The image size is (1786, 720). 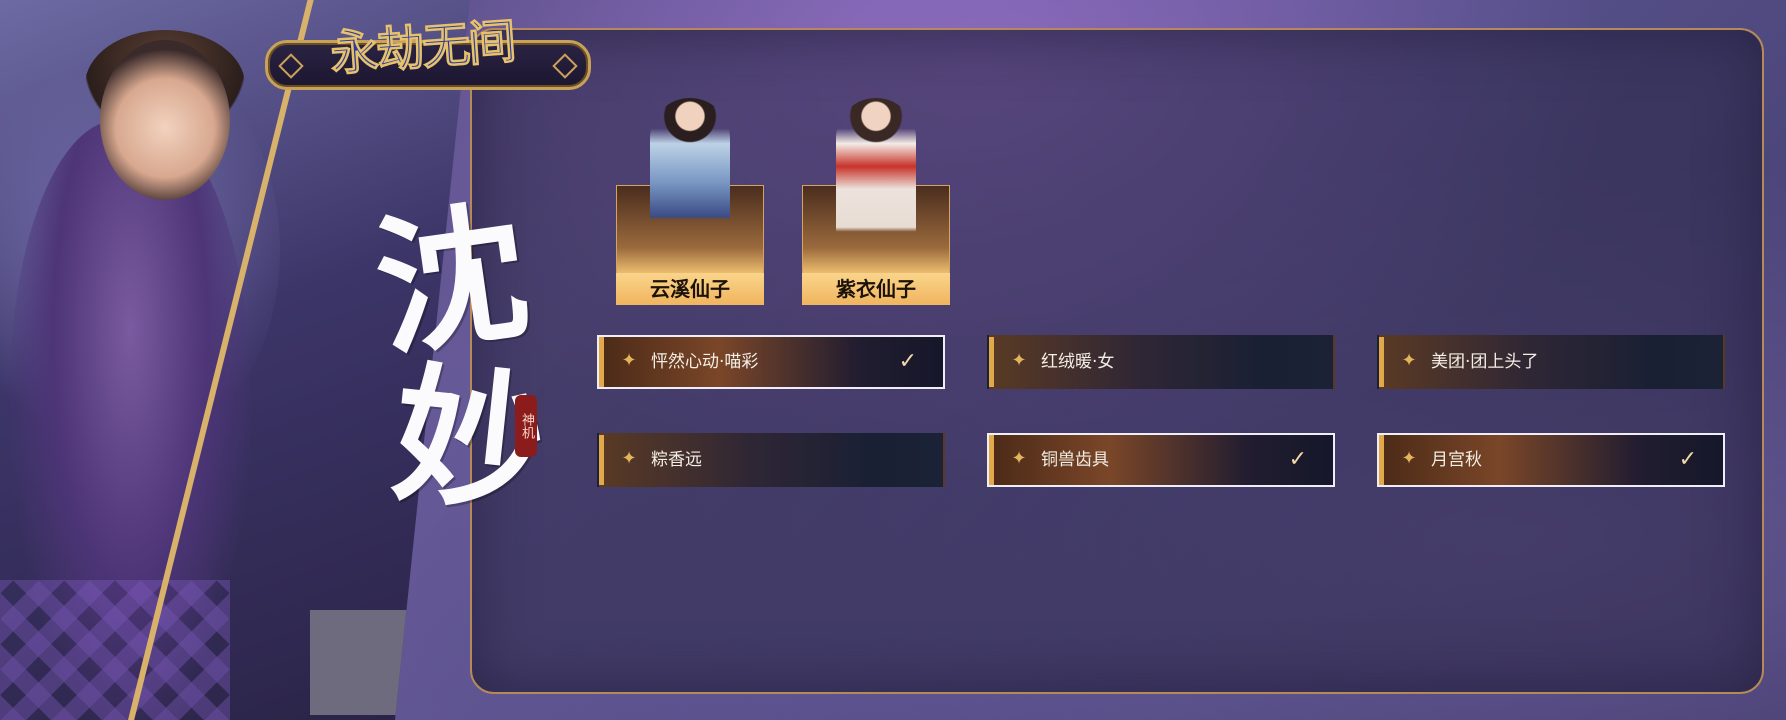 I want to click on character-name: 云溪仙子, so click(x=690, y=289).